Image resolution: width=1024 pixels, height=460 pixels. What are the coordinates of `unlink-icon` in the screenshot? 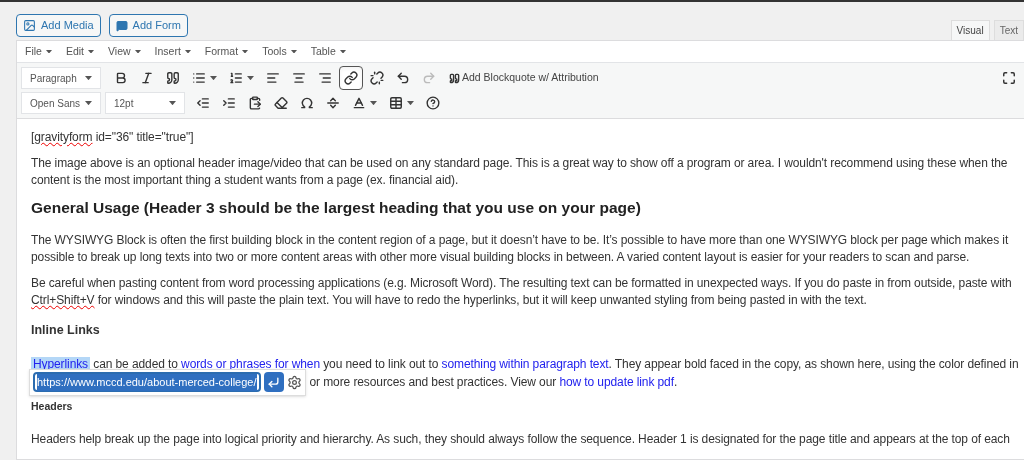 It's located at (377, 78).